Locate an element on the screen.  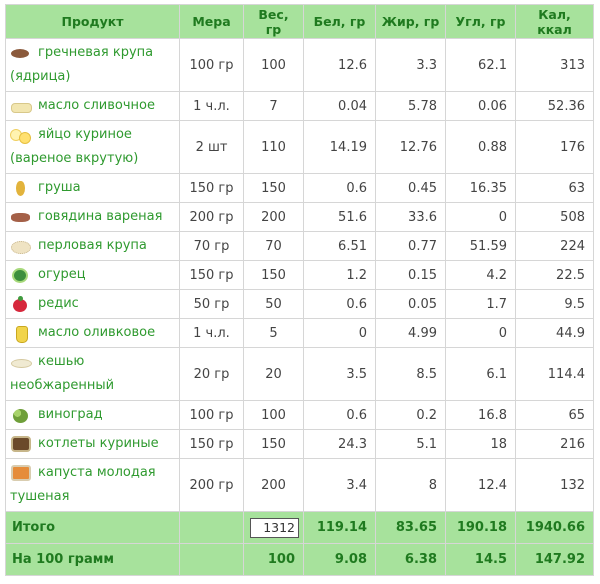
olive-oil-icon is located at coordinates (21, 334).